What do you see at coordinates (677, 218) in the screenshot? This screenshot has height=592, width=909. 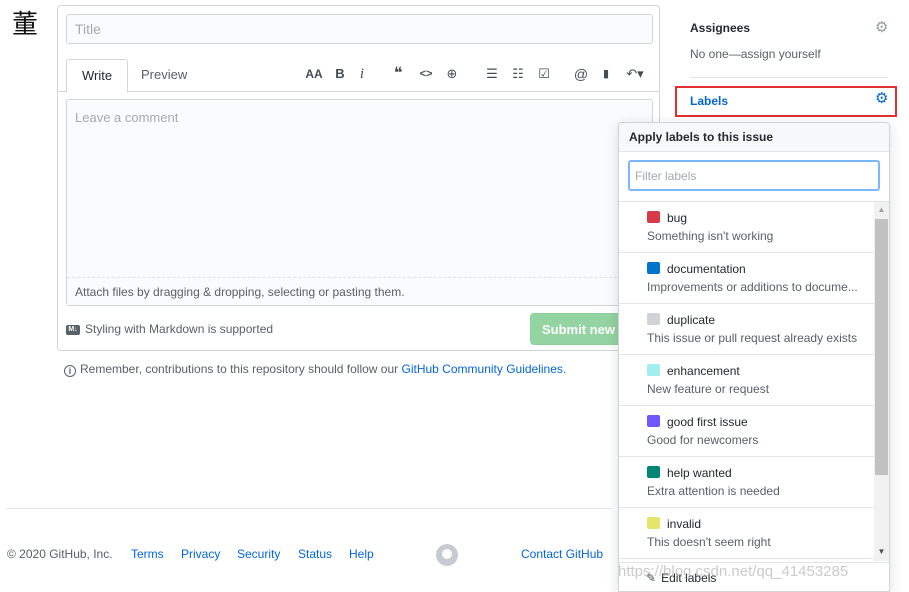 I see `label-name: bug` at bounding box center [677, 218].